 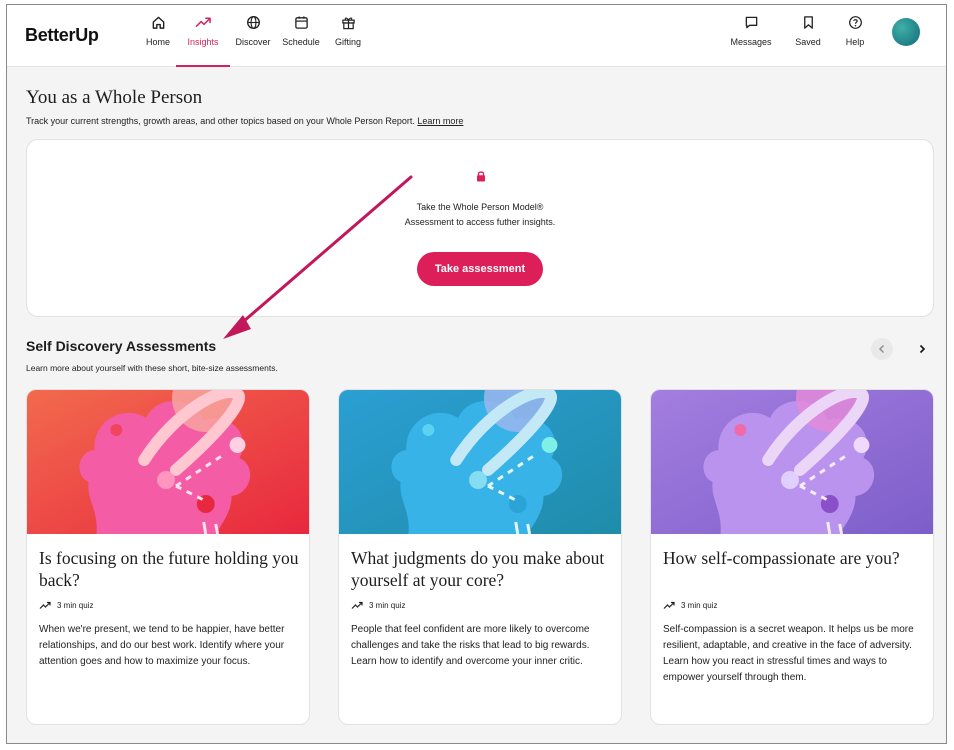 I want to click on nav-home: Home, so click(x=158, y=41).